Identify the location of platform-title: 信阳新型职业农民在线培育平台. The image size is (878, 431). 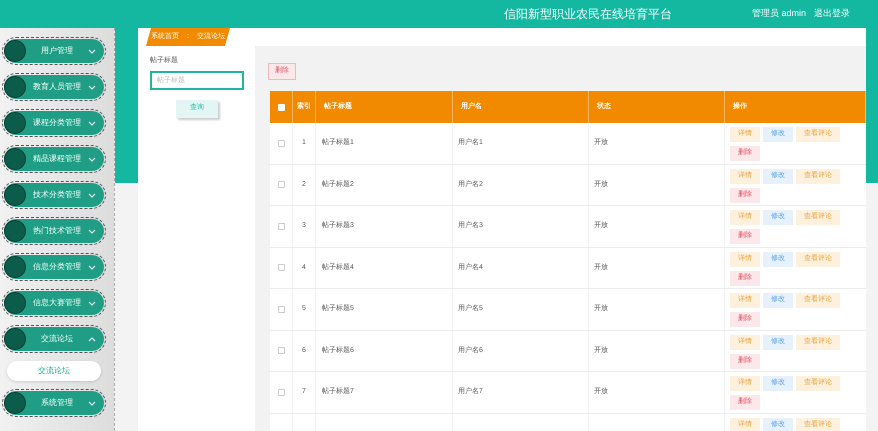
(588, 14).